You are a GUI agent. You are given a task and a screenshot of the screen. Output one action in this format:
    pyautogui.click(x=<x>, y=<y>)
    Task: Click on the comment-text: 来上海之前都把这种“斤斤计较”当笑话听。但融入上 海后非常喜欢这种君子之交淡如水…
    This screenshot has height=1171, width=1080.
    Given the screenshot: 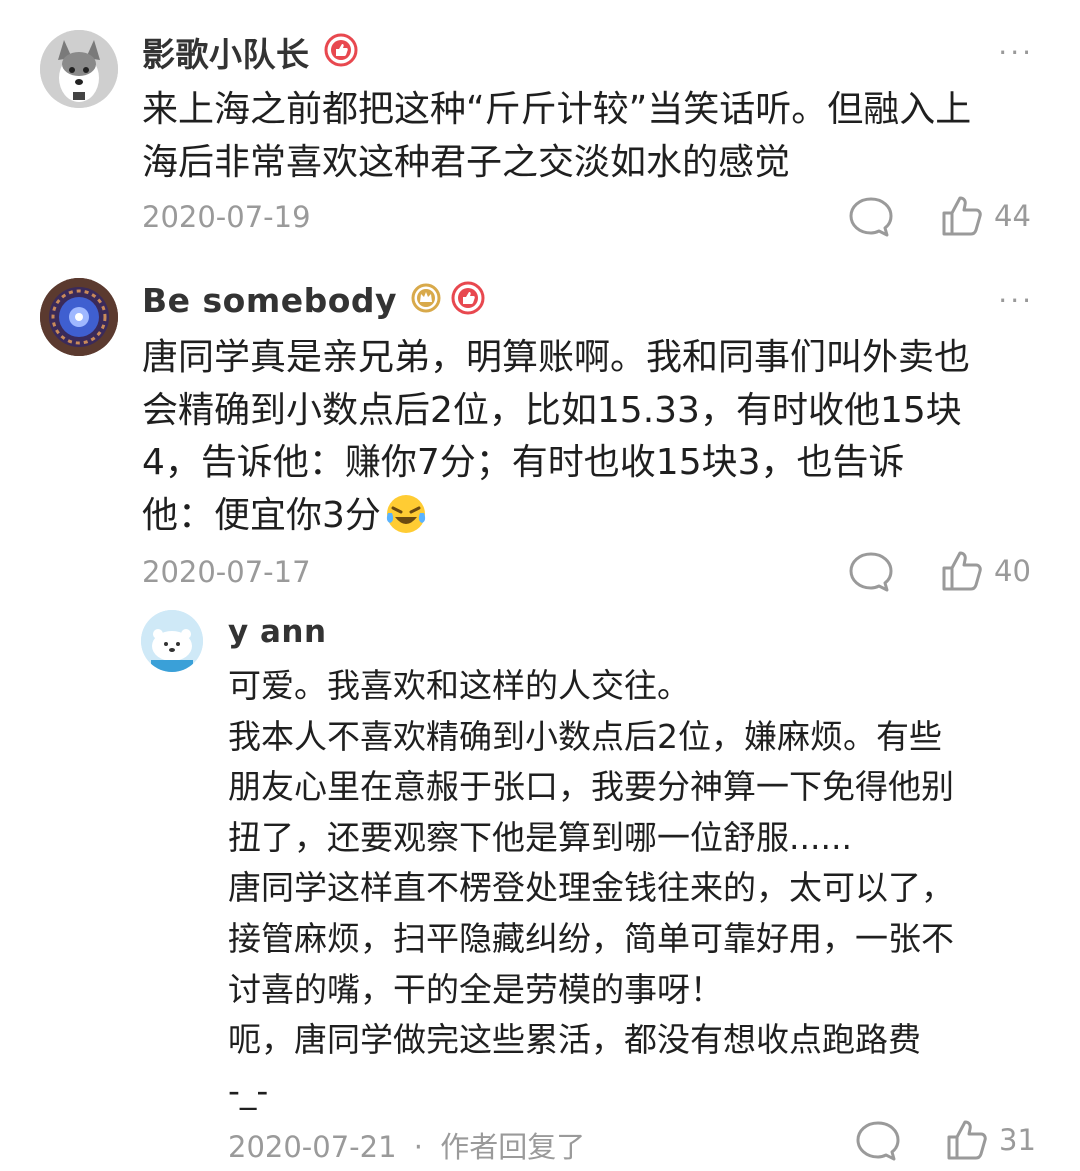 What is the action you would take?
    pyautogui.click(x=557, y=136)
    